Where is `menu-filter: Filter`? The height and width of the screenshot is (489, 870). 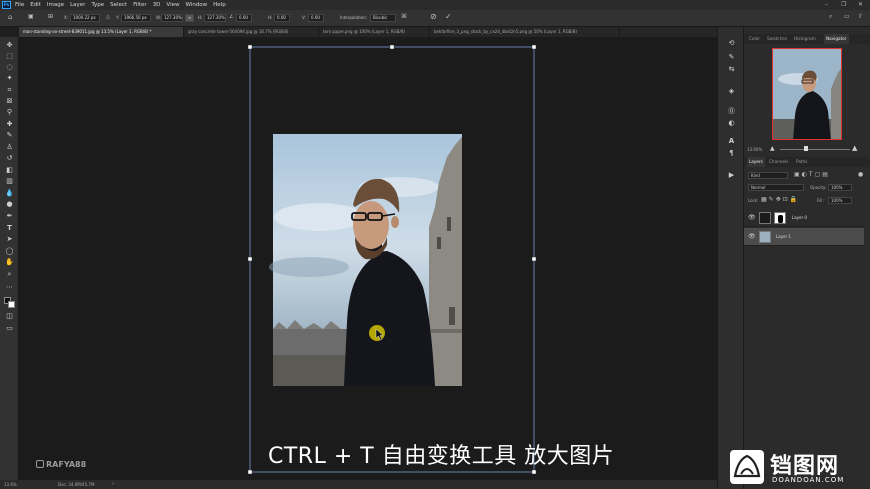 menu-filter: Filter is located at coordinates (140, 5).